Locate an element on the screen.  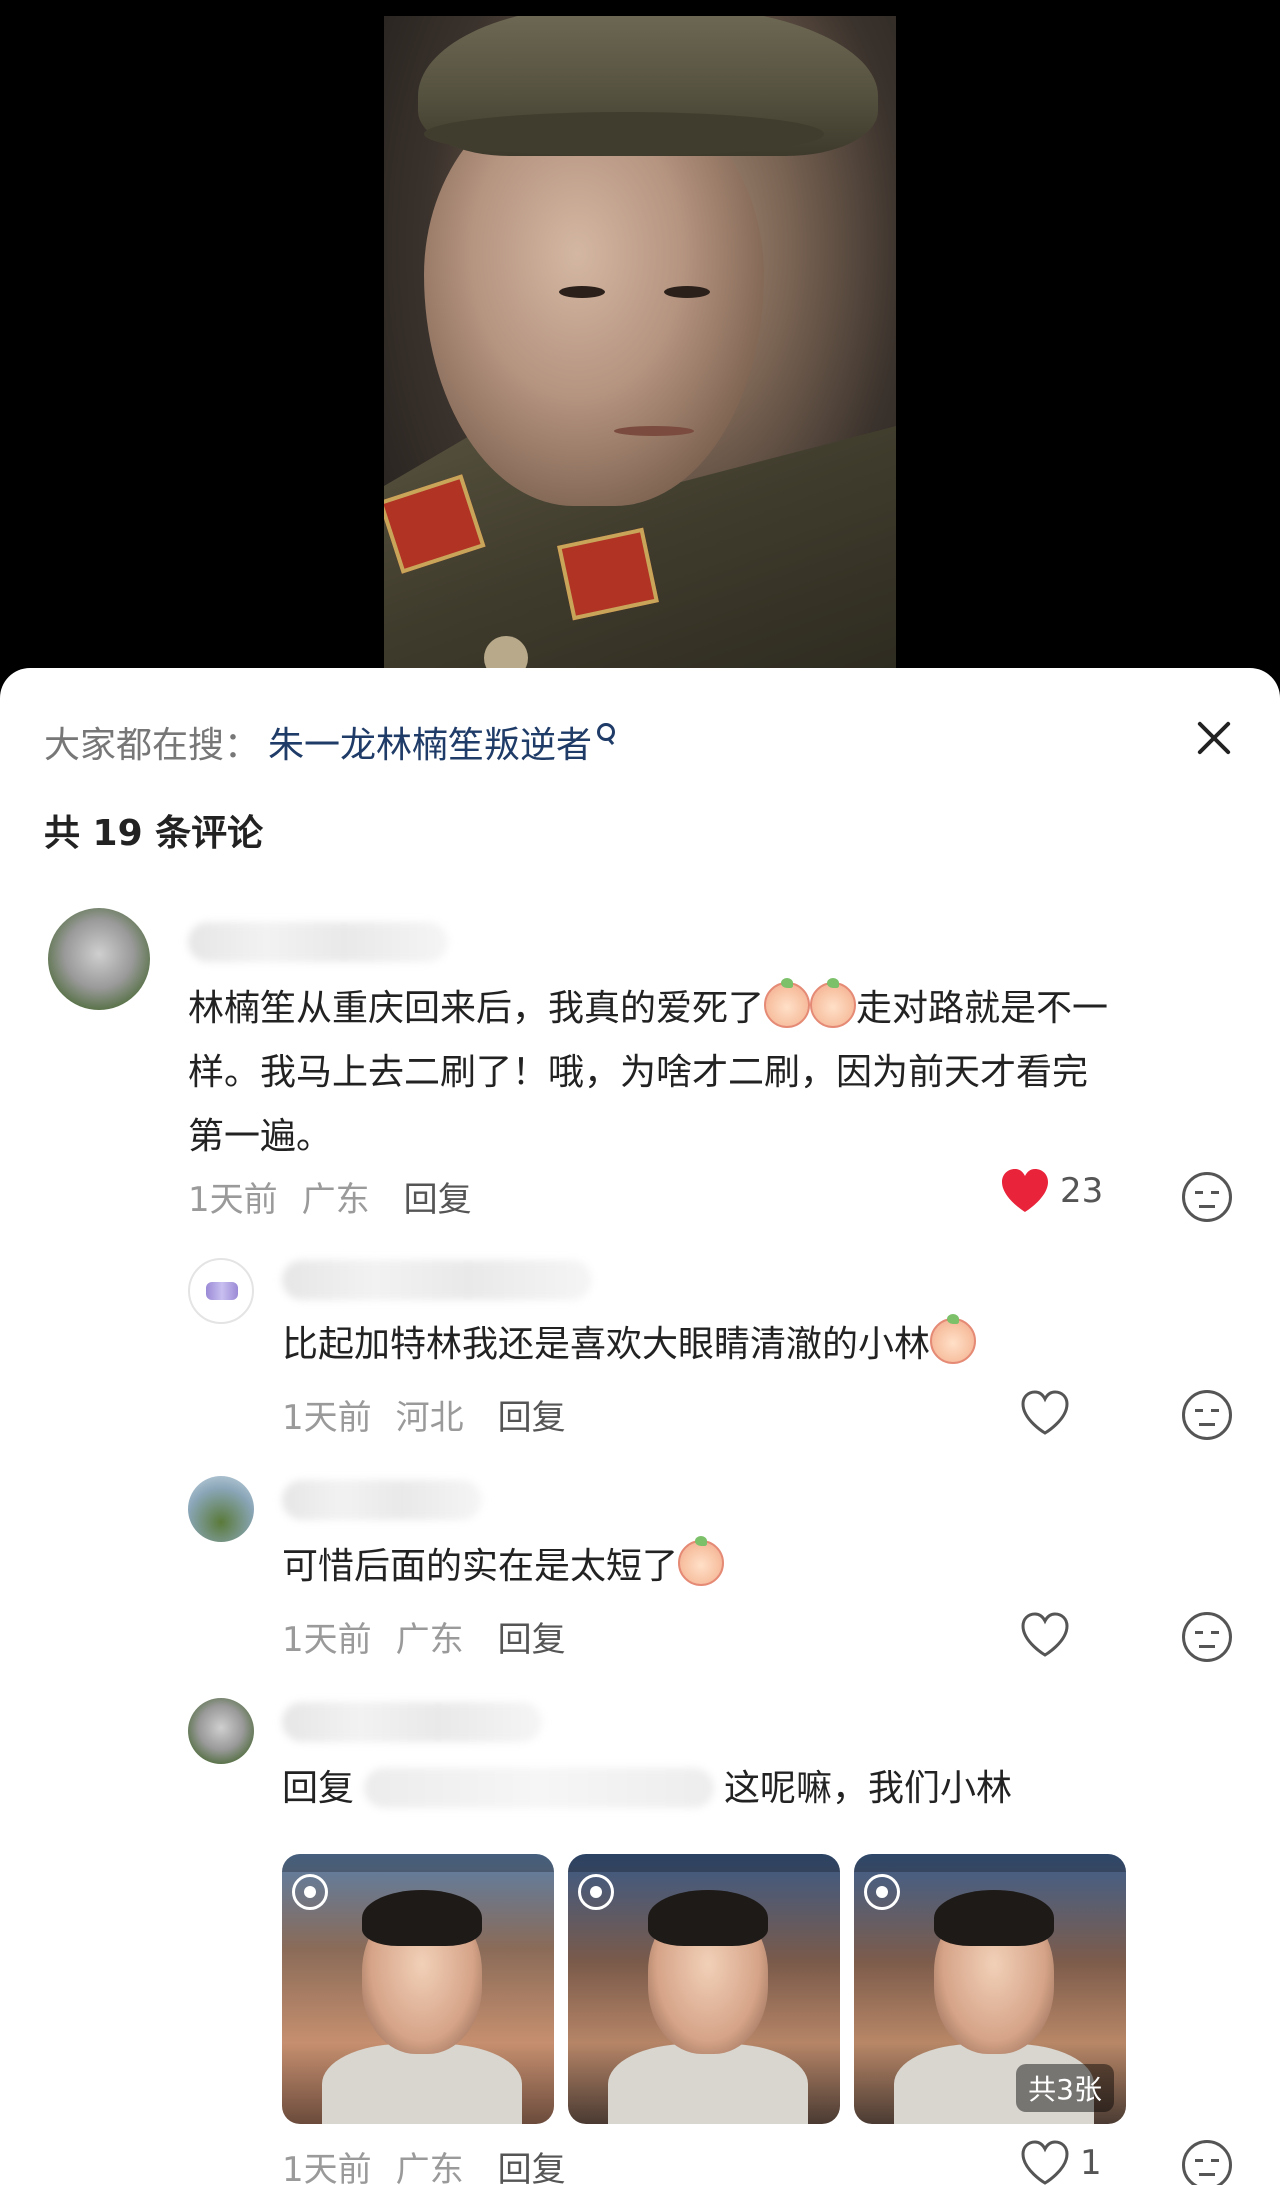
comment-location: 广东 is located at coordinates (335, 1200).